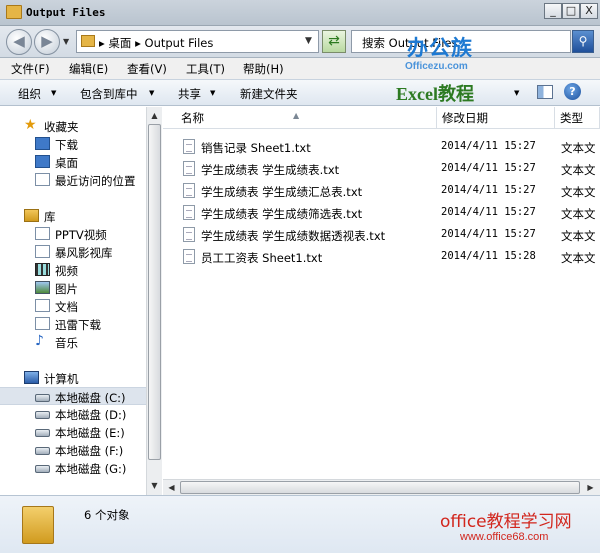  I want to click on file-name: 销售记录 Sheet1.txt, so click(256, 148).